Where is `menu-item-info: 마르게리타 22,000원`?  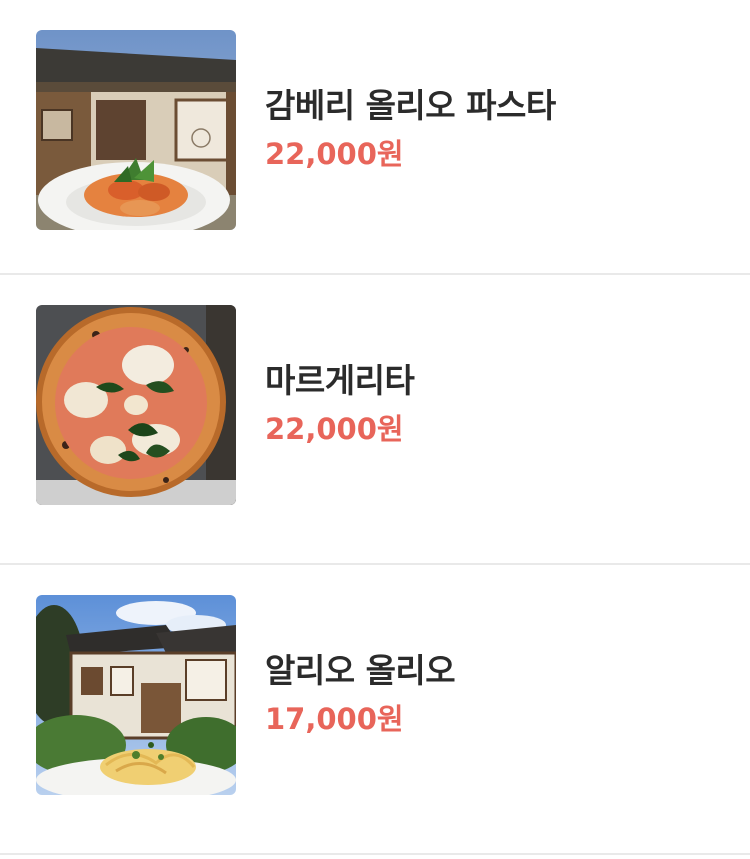 menu-item-info: 마르게리타 22,000원 is located at coordinates (340, 404).